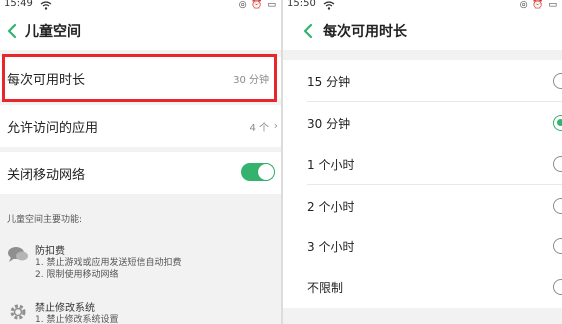  Describe the element at coordinates (329, 82) in the screenshot. I see `option-label: 15 分钟` at that location.